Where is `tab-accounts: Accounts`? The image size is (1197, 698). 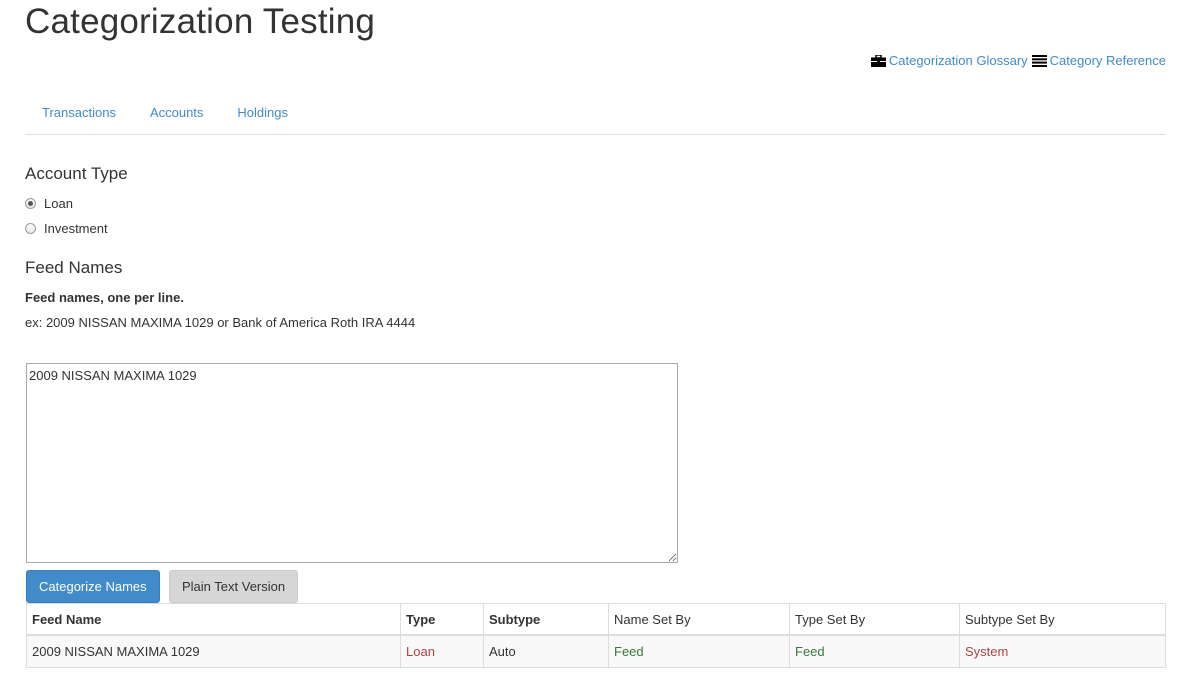
tab-accounts: Accounts is located at coordinates (176, 115).